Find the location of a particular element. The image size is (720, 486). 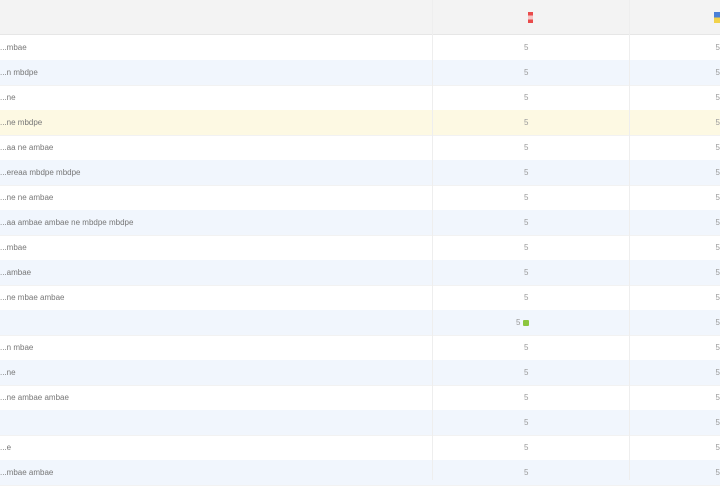

row-value-a-text: 5 is located at coordinates (518, 322).